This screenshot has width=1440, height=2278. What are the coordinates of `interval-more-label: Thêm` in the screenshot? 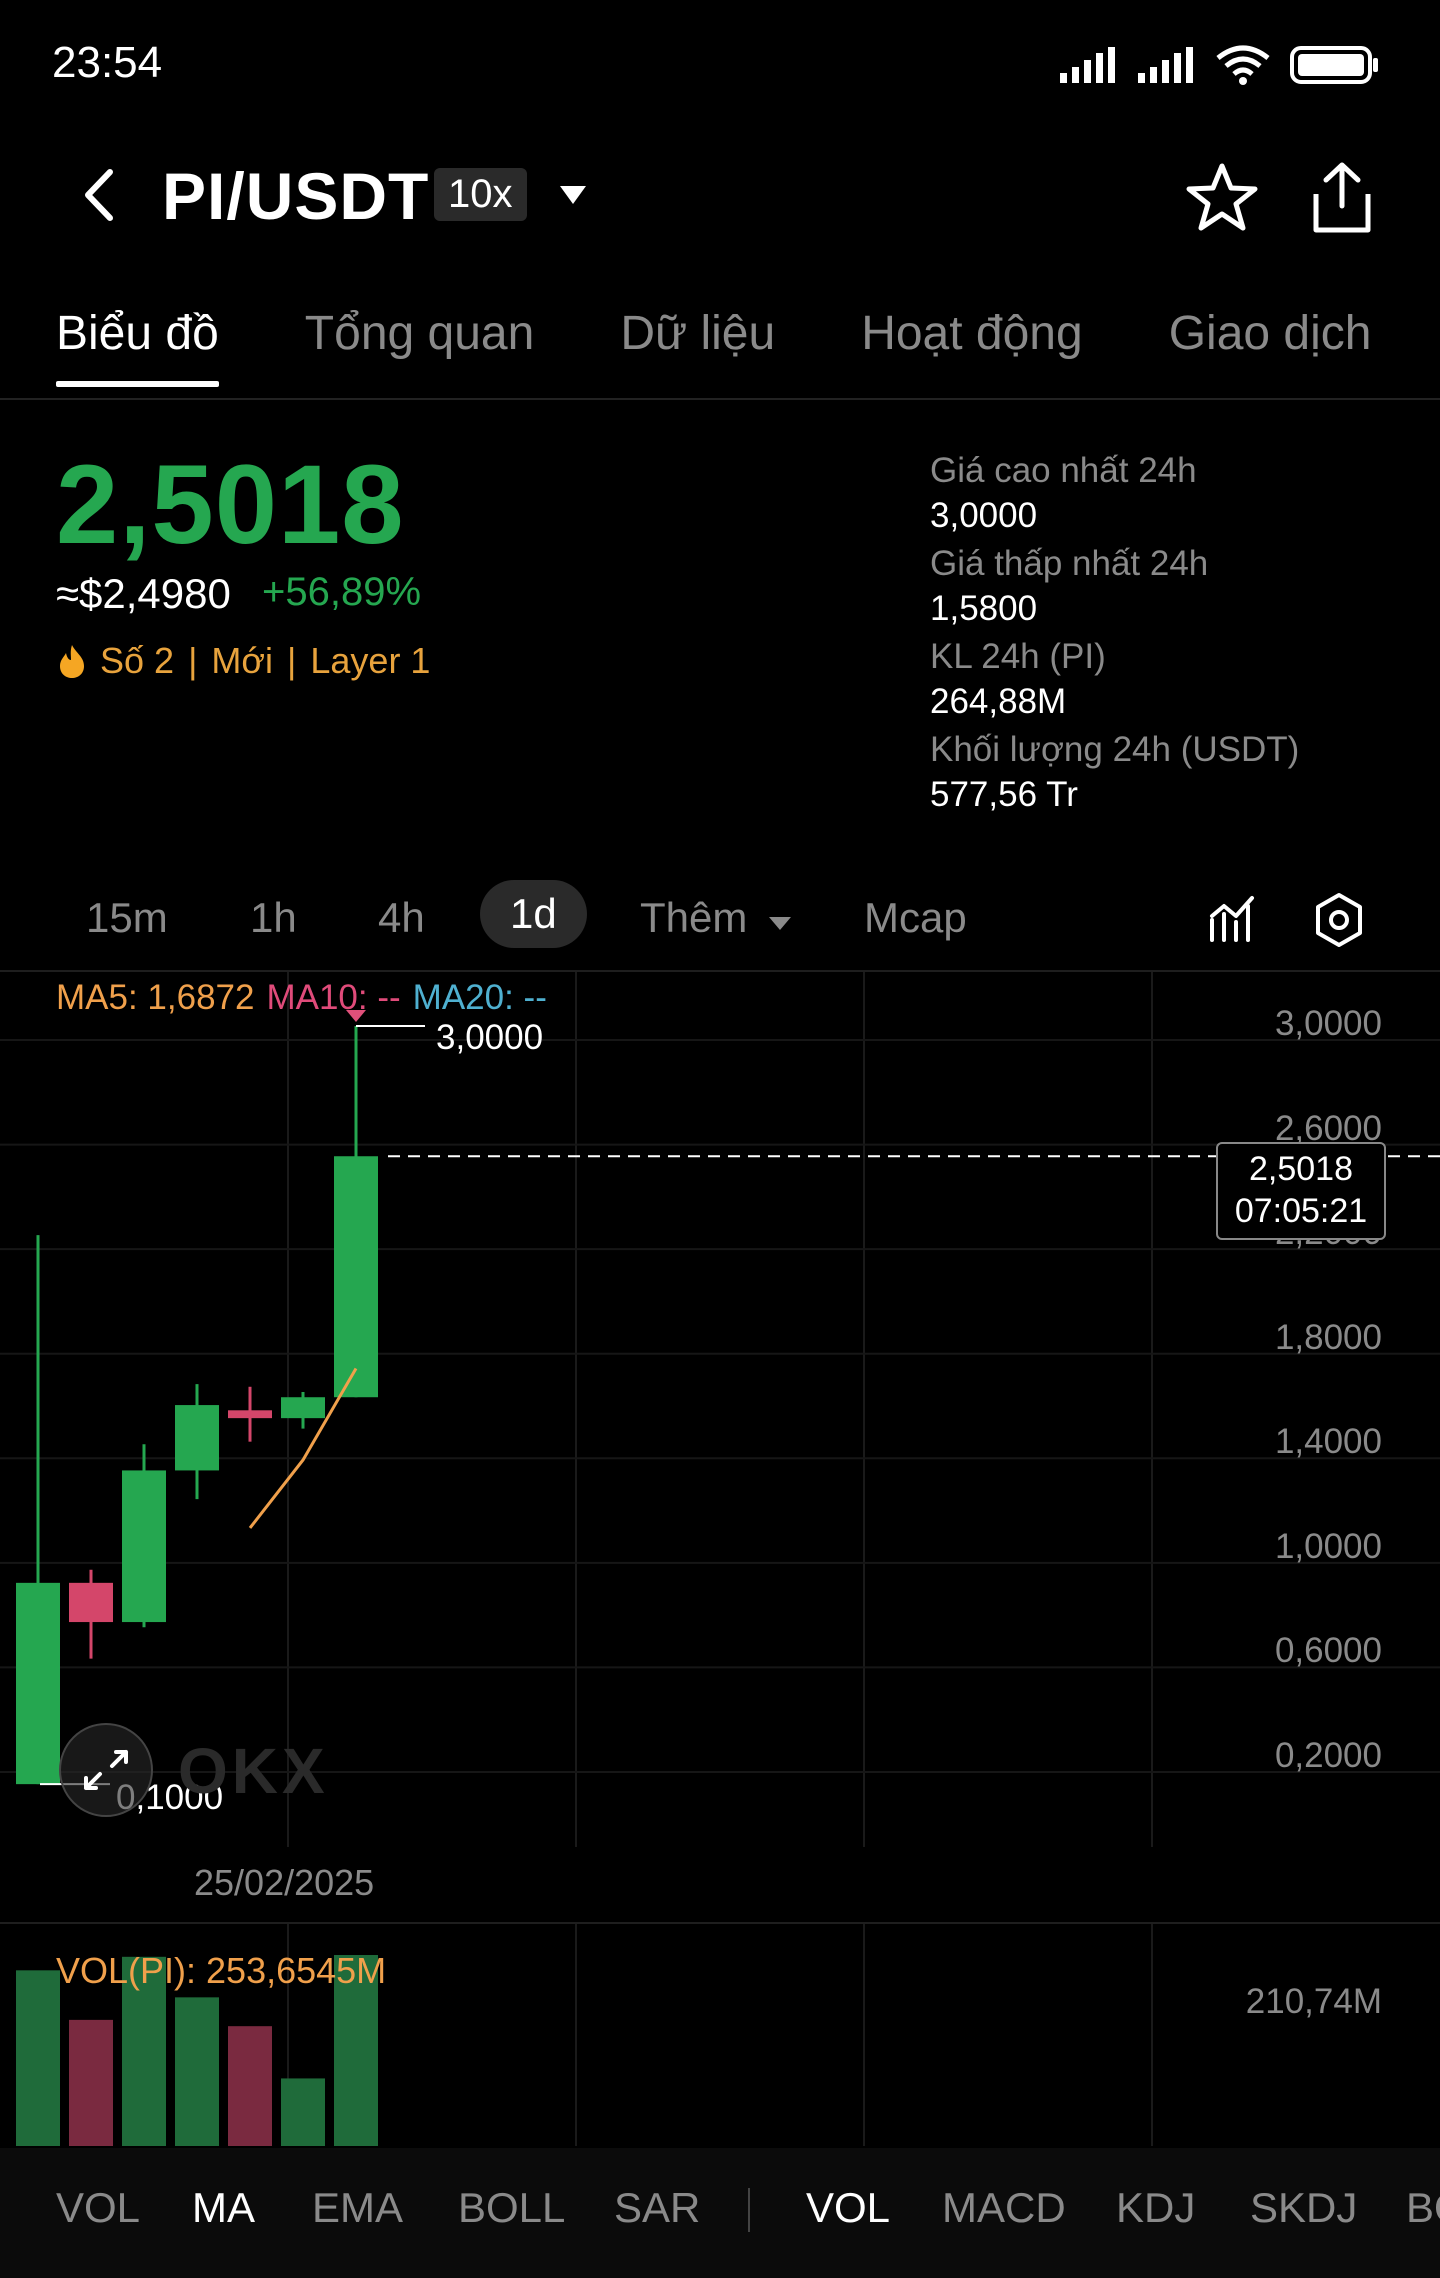 It's located at (694, 917).